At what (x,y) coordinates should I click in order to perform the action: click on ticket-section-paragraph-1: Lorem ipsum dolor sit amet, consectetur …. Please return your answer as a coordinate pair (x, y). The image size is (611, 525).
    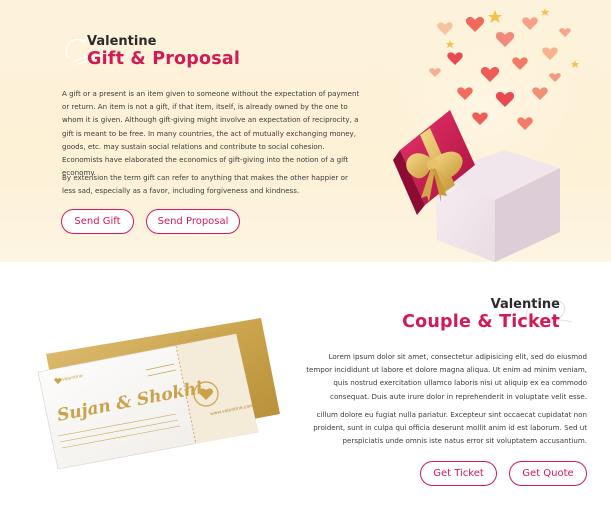
    Looking at the image, I should click on (446, 376).